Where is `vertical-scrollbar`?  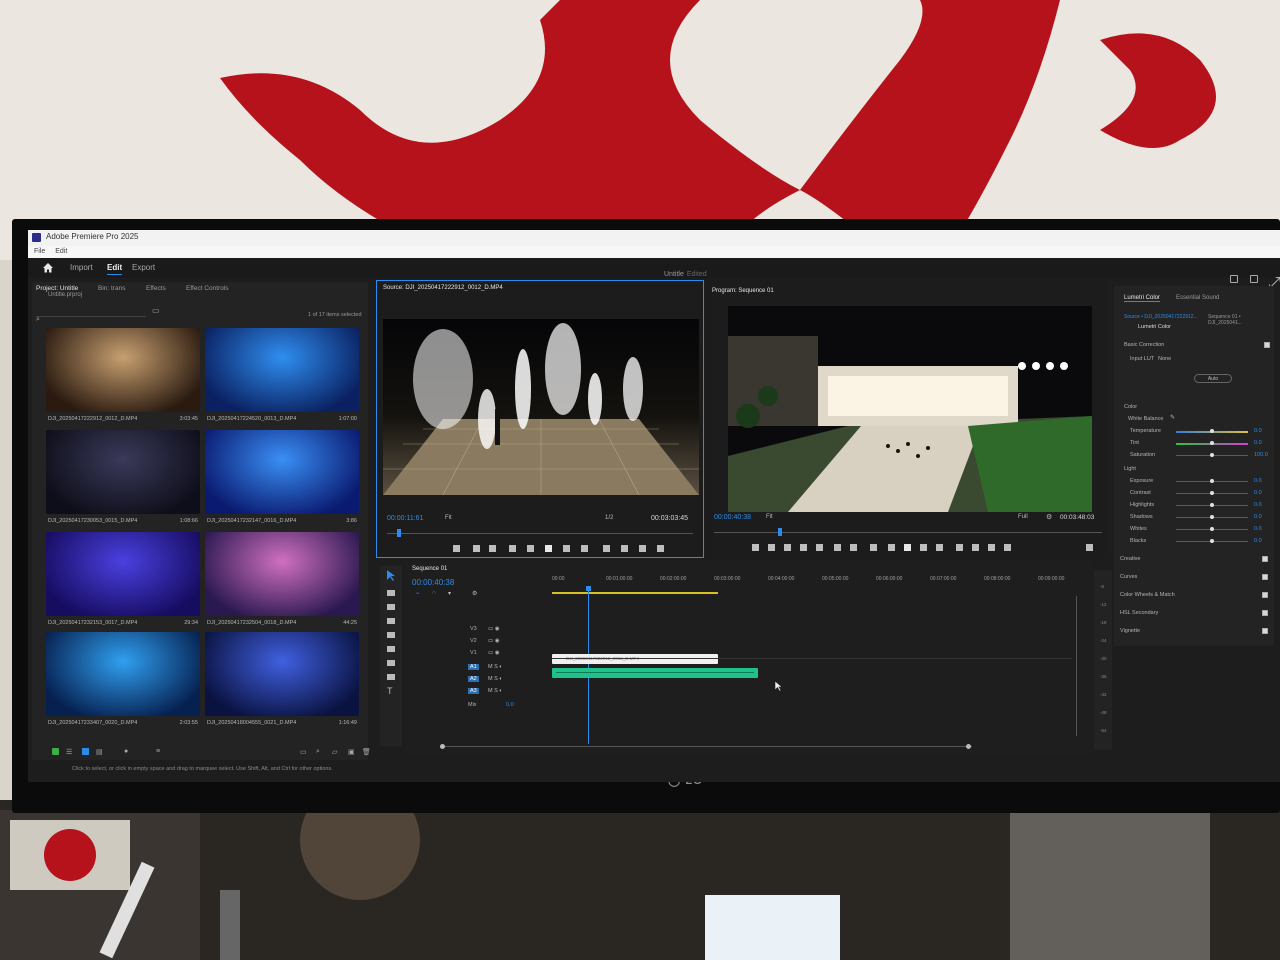
vertical-scrollbar is located at coordinates (1076, 666).